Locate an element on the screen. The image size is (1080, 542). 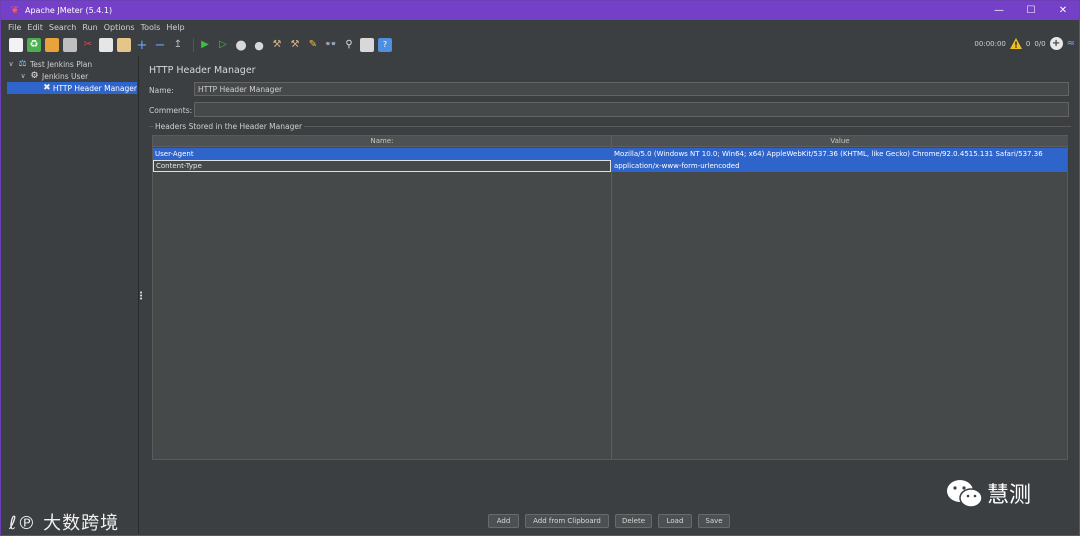
stop-icon: ● is located at coordinates (241, 45).